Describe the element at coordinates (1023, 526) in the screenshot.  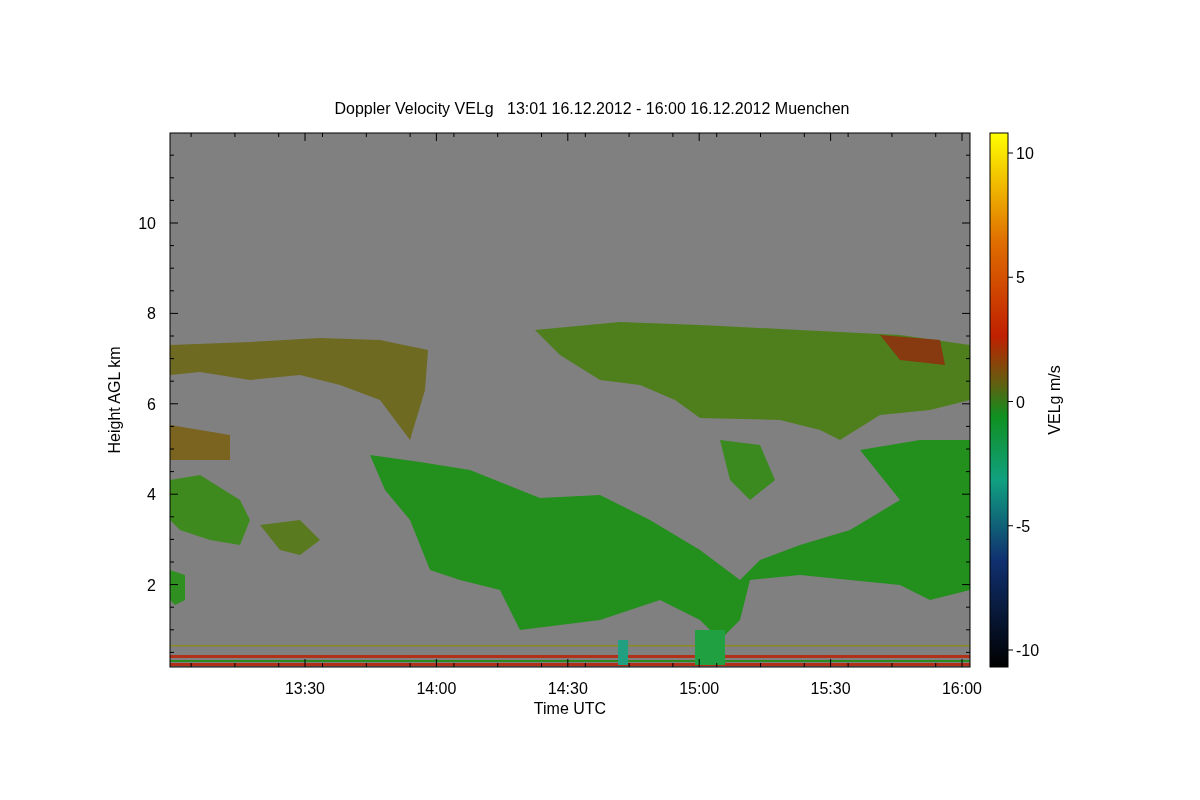
I see `colorbar-tick-label: -5` at that location.